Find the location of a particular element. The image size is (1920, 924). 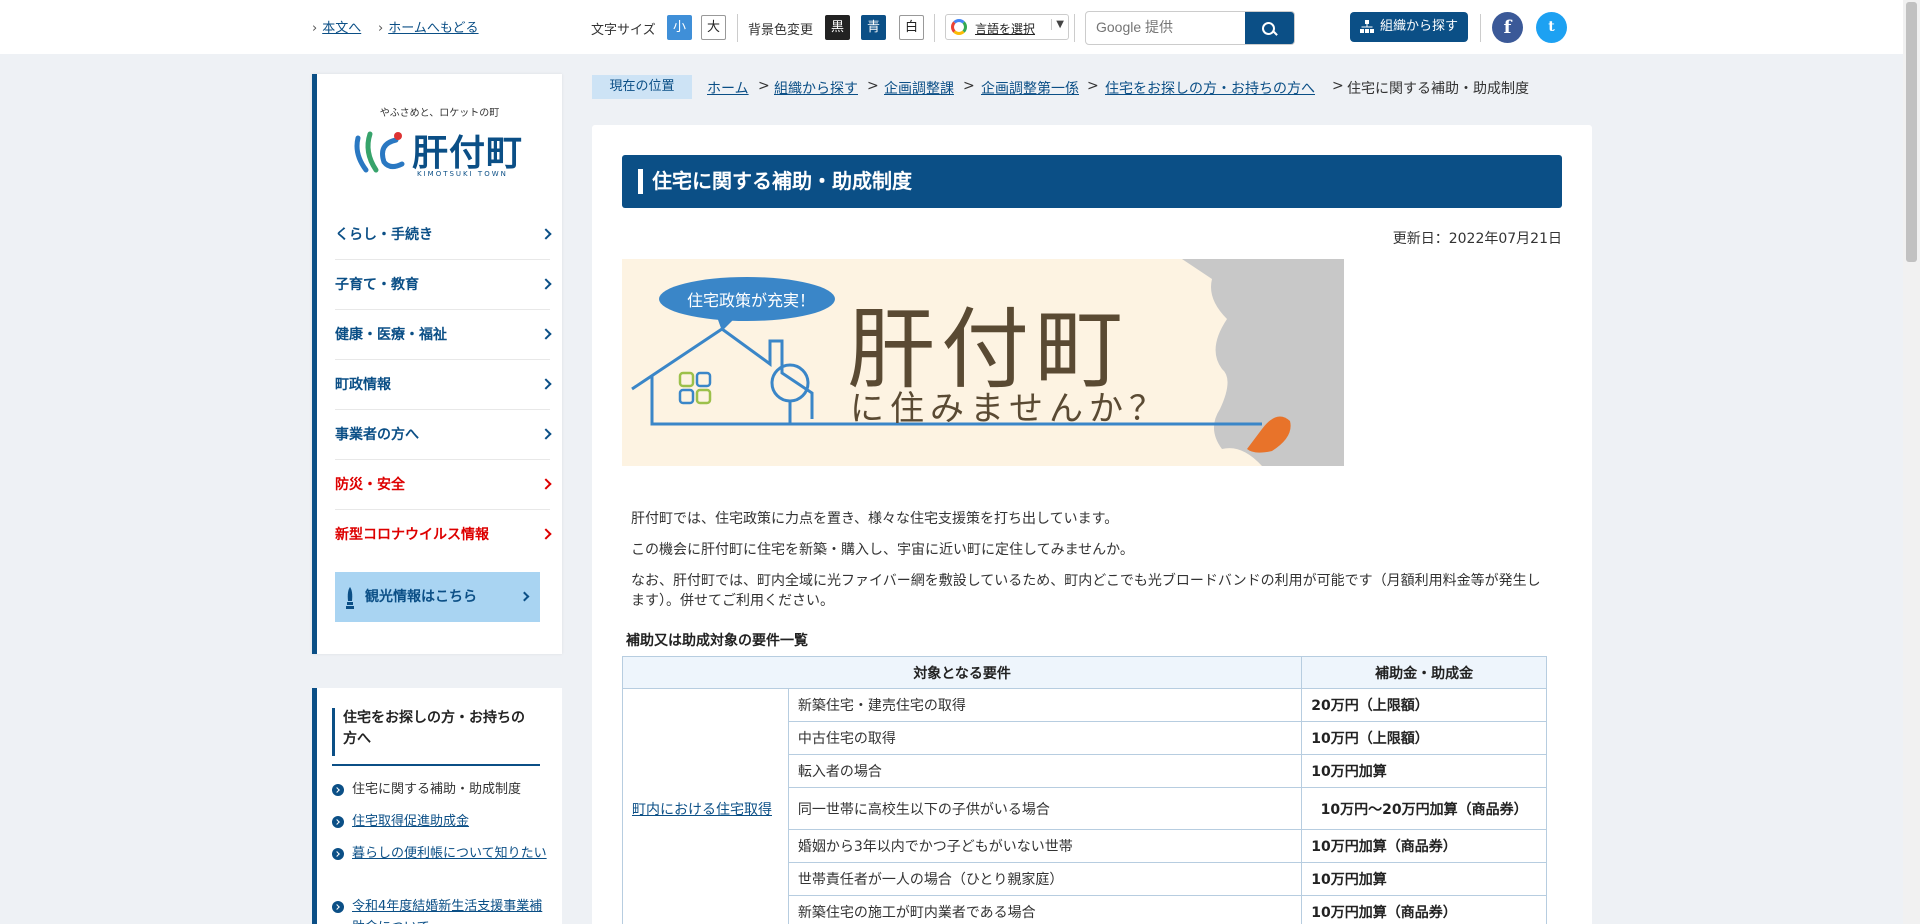

intro-paragraph: この機会に肝付町に住宅を新築・購入し、宇宙に近い町に定住してみませんか。 is located at coordinates (882, 550).